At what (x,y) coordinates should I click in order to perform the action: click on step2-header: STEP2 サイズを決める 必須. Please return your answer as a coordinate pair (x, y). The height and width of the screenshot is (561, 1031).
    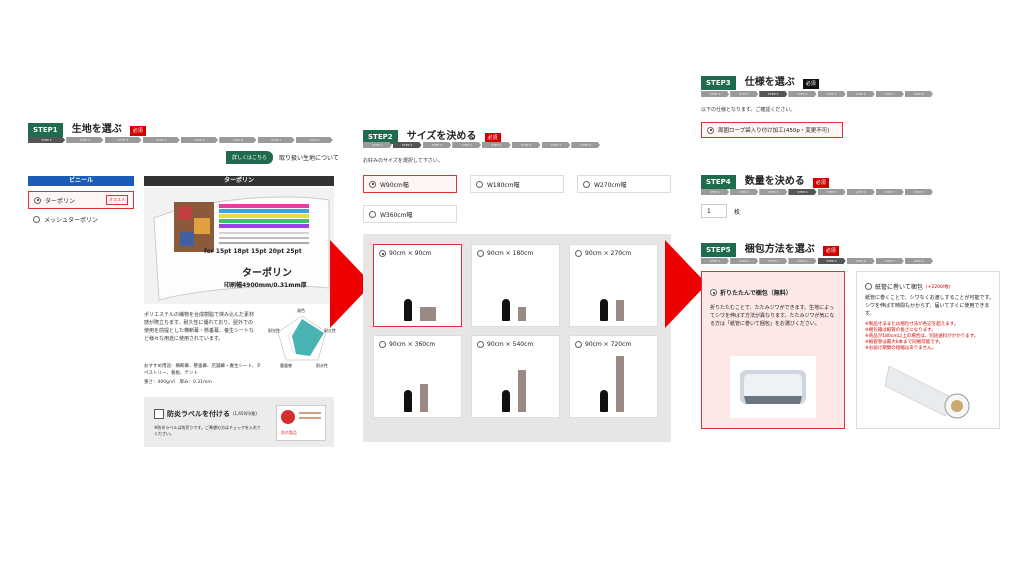
    Looking at the image, I should click on (432, 134).